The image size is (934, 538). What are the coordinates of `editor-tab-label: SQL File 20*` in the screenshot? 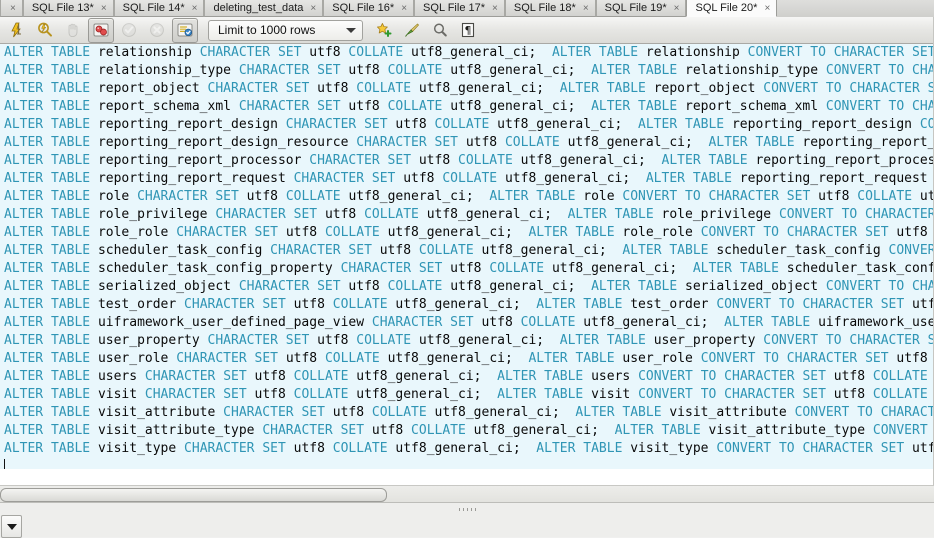 It's located at (726, 7).